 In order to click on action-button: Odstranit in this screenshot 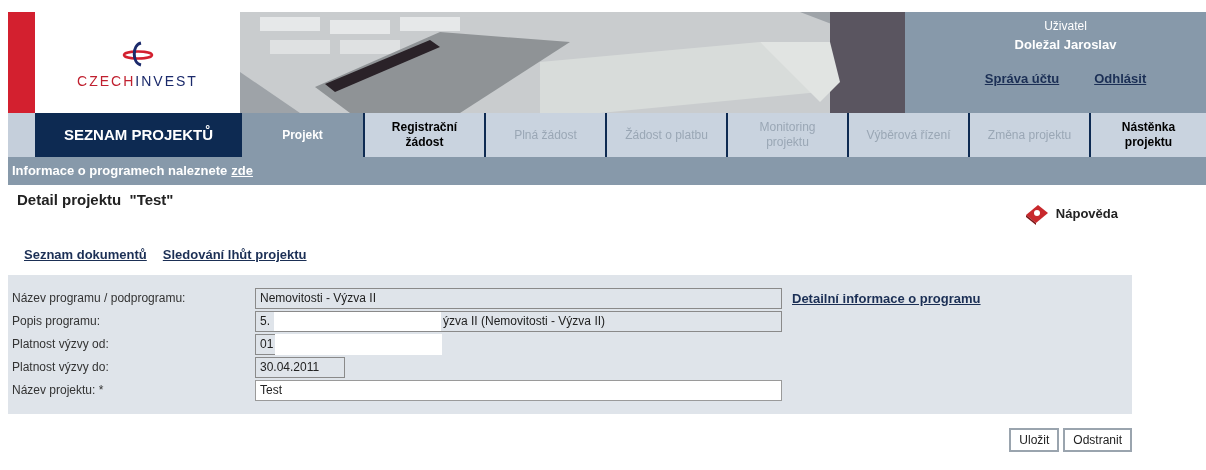, I will do `click(1097, 439)`.